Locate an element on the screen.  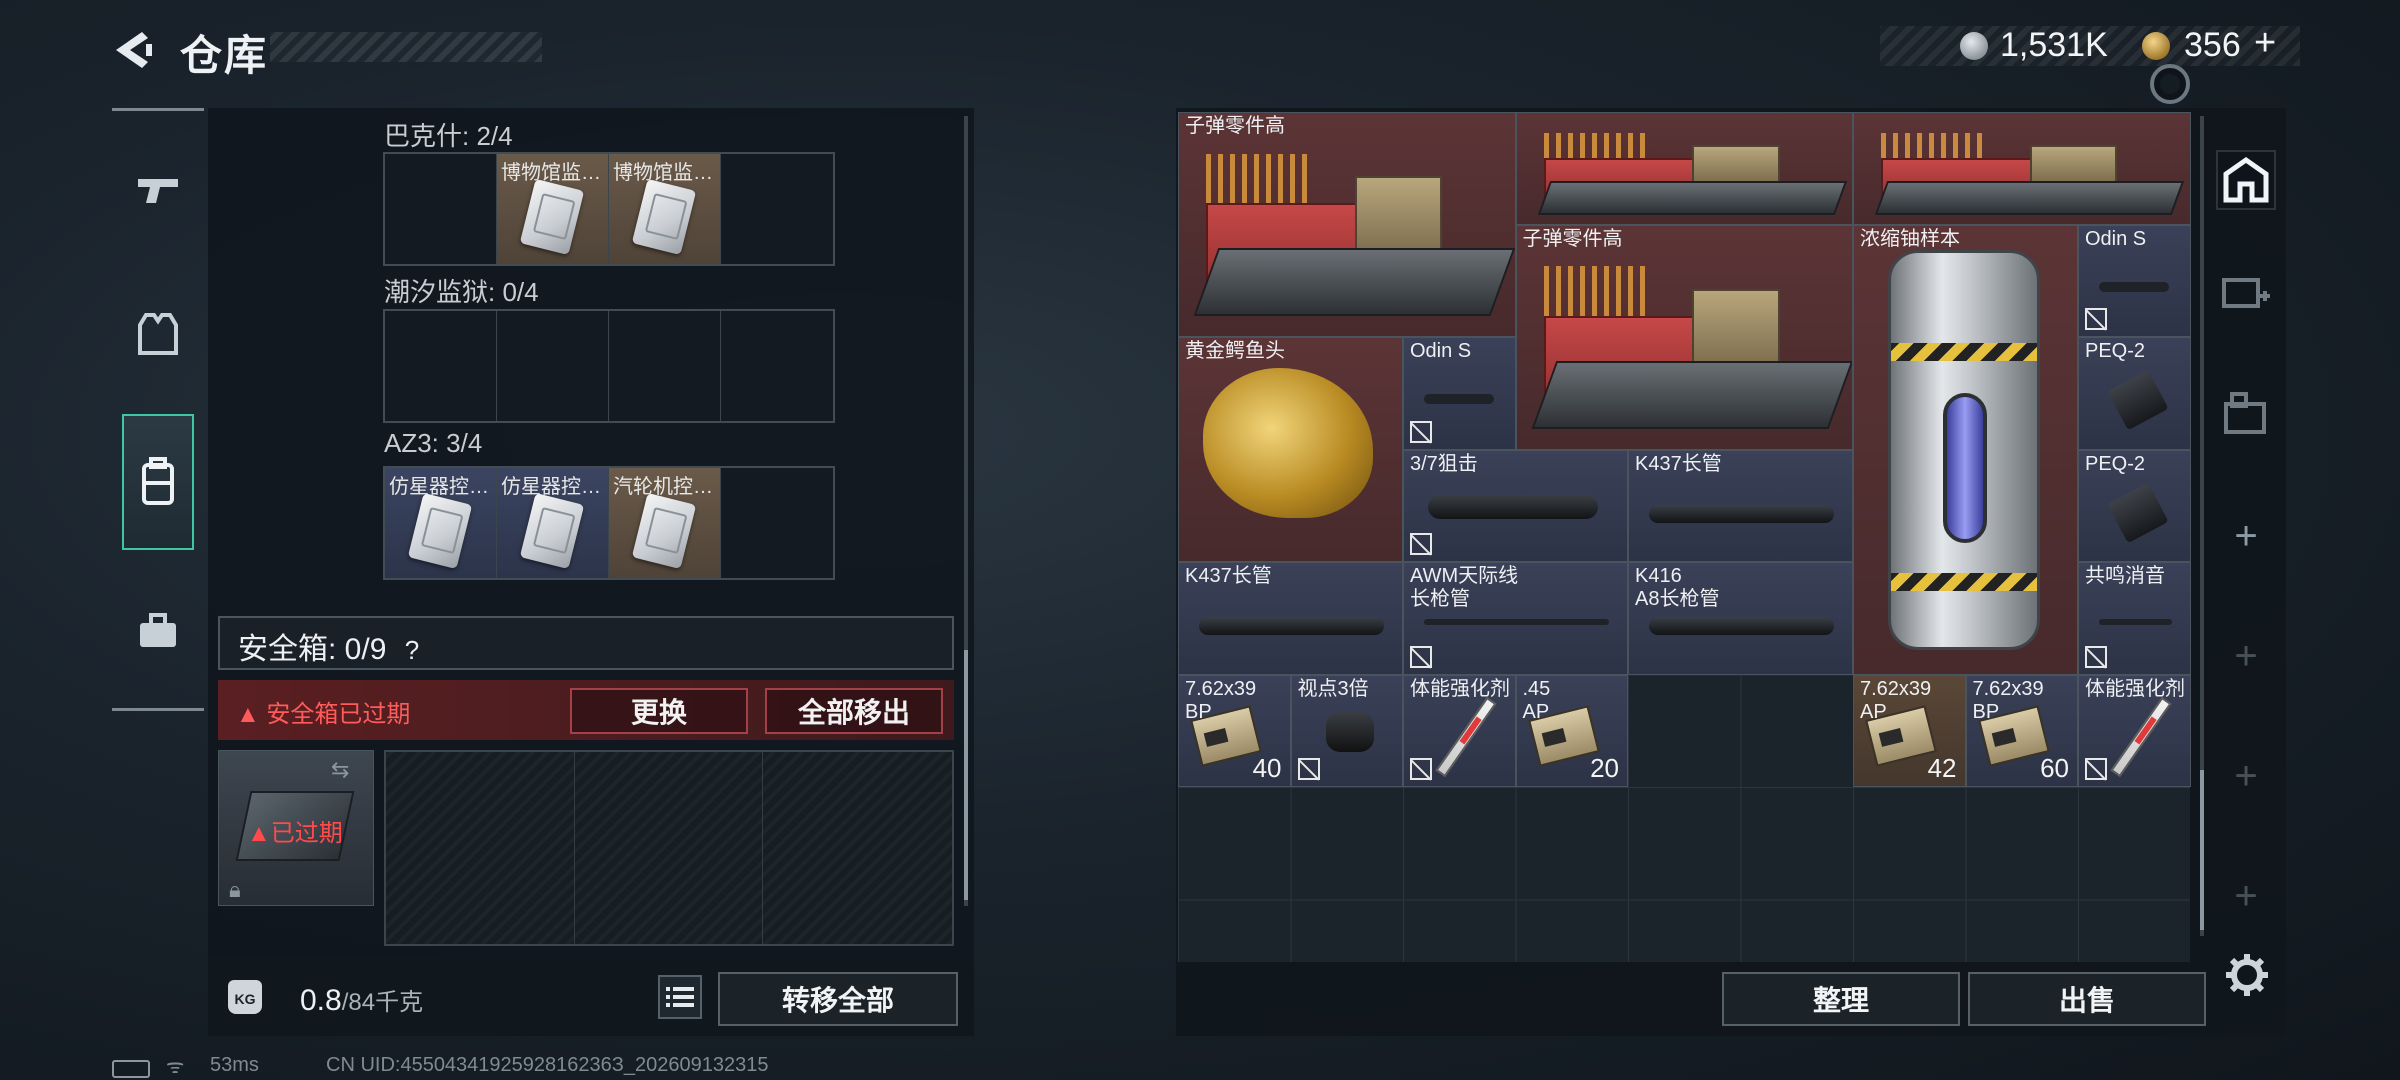
expired-tag: ▲已过期 is located at coordinates (295, 833).